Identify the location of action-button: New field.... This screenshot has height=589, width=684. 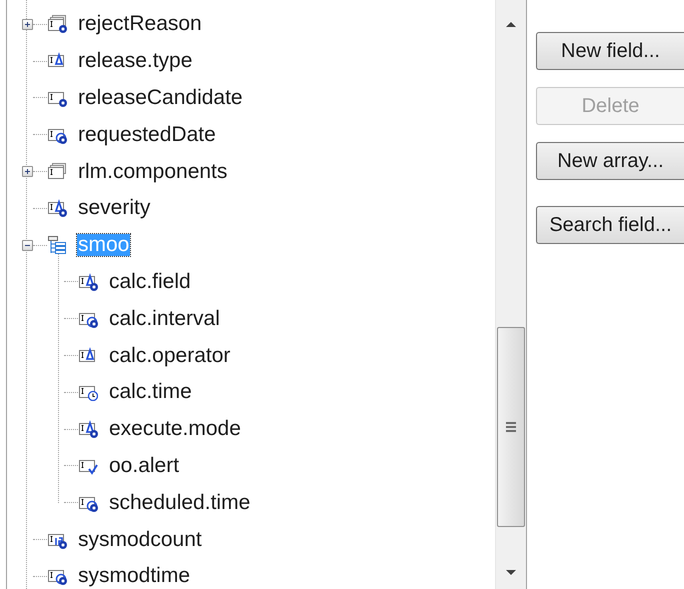
(610, 51).